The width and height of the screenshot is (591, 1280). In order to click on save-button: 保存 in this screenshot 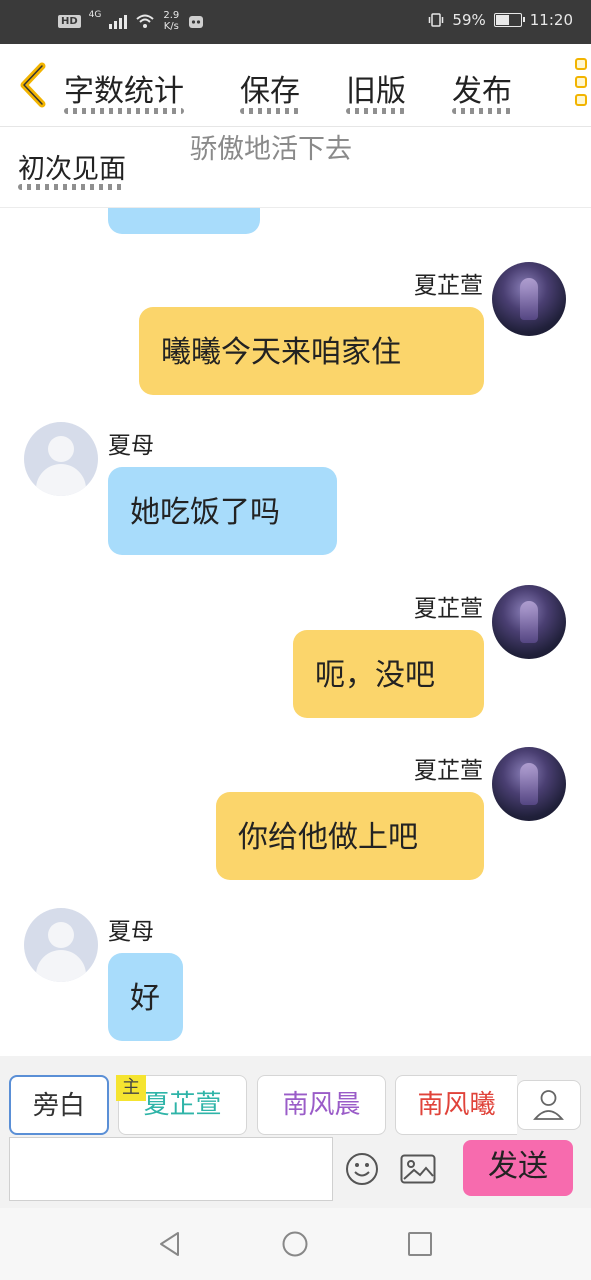, I will do `click(270, 90)`.